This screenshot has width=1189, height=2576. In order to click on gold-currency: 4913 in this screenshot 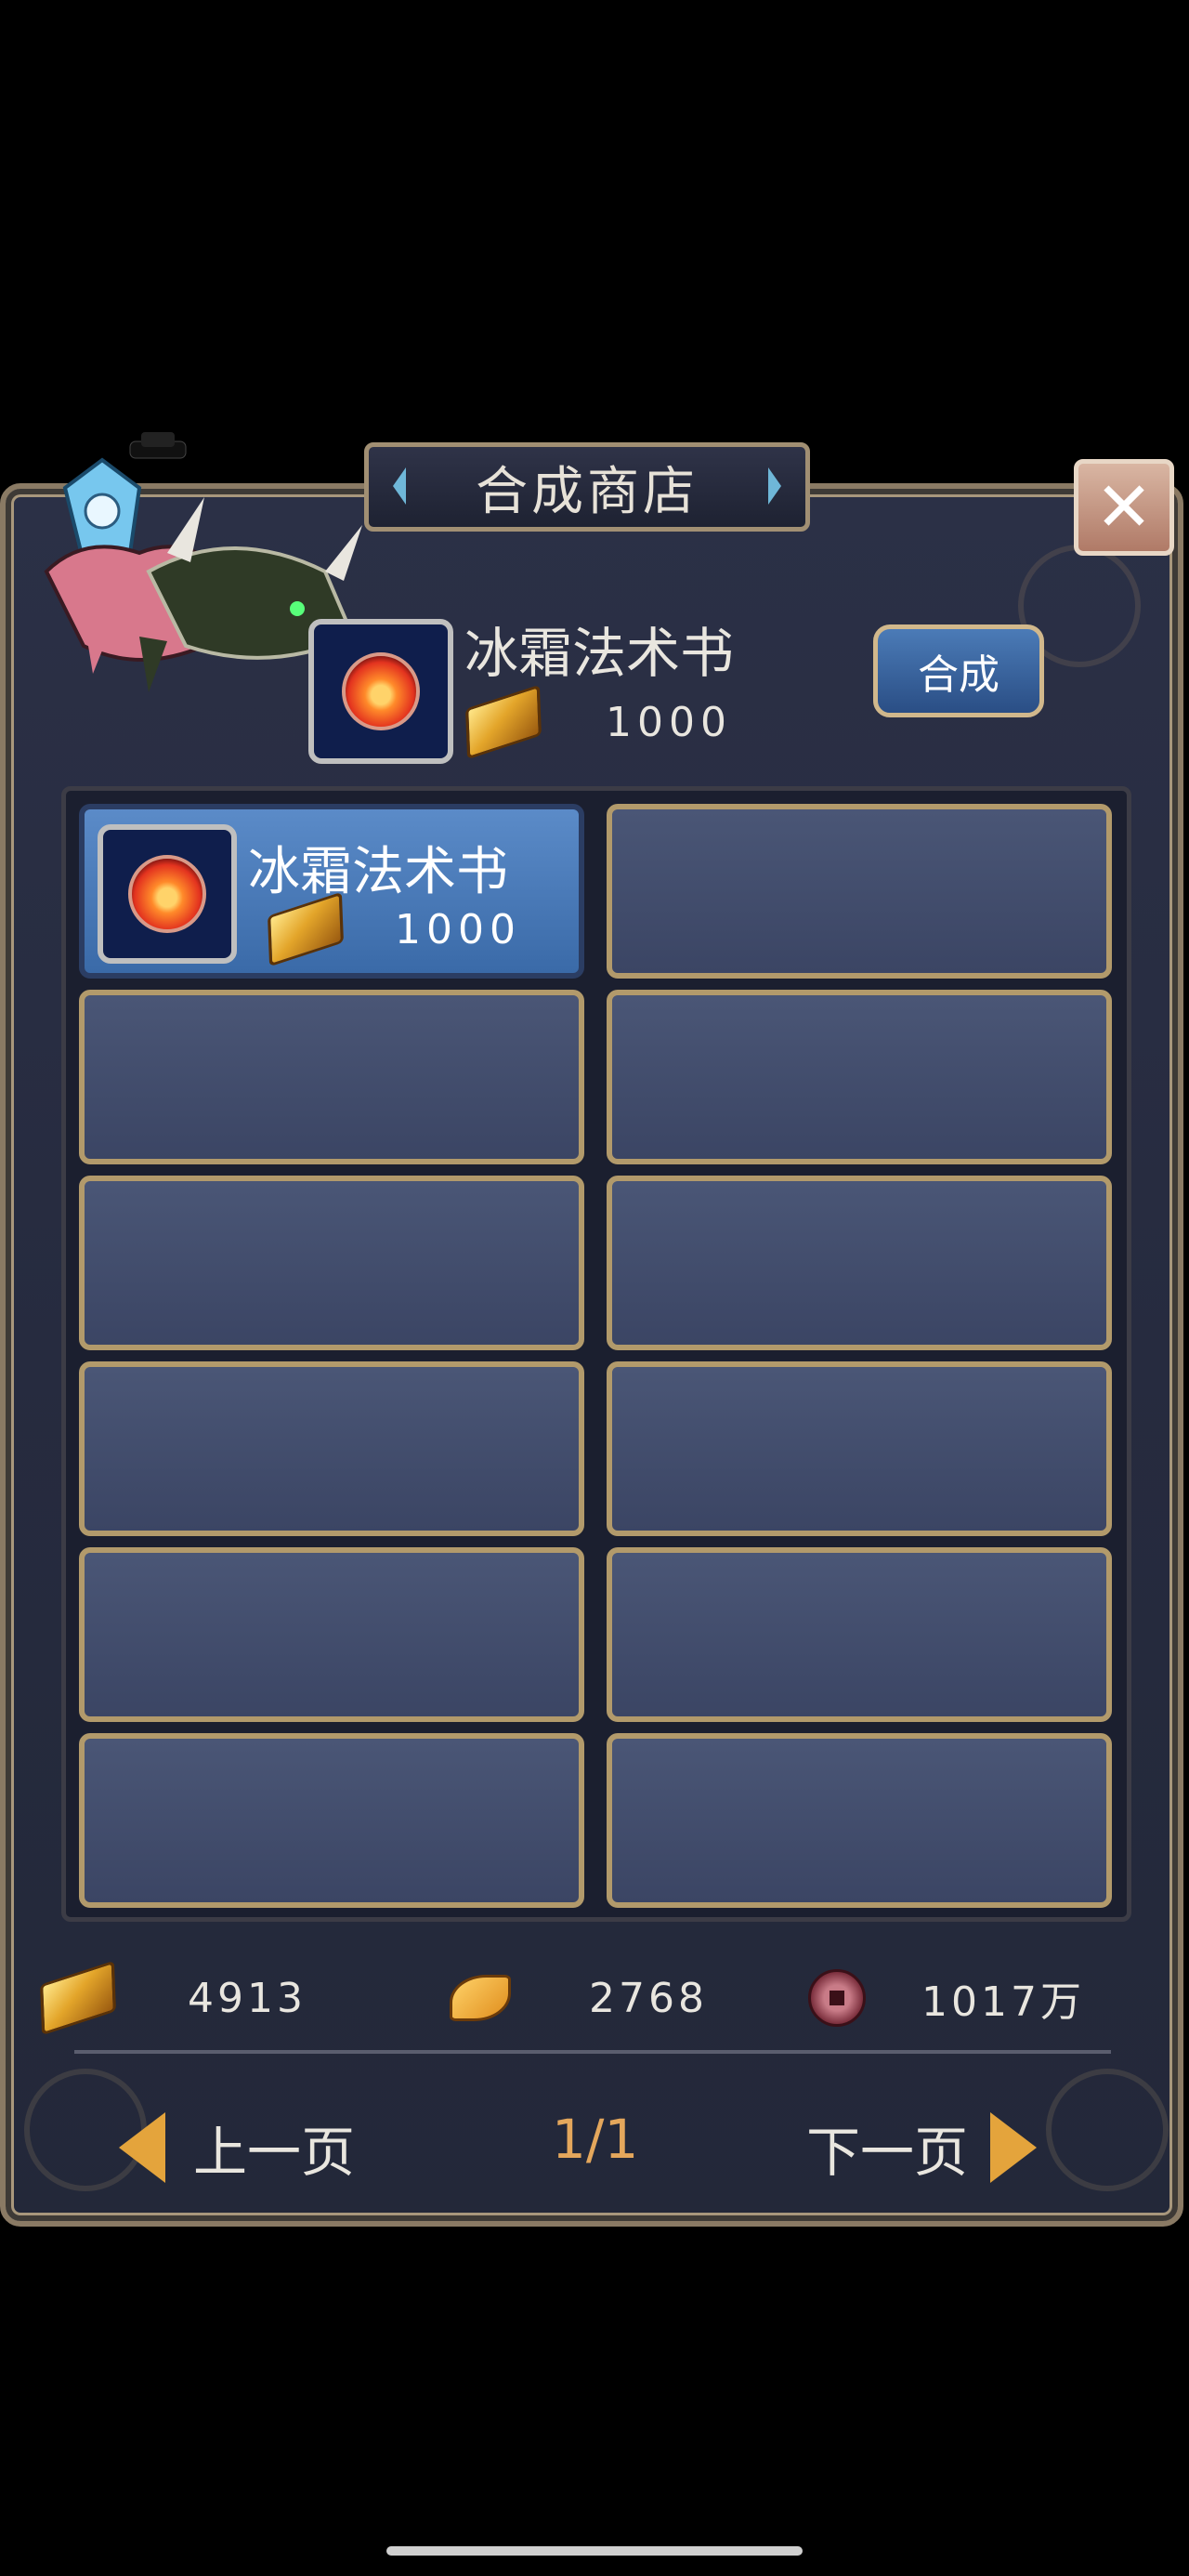, I will do `click(173, 1998)`.